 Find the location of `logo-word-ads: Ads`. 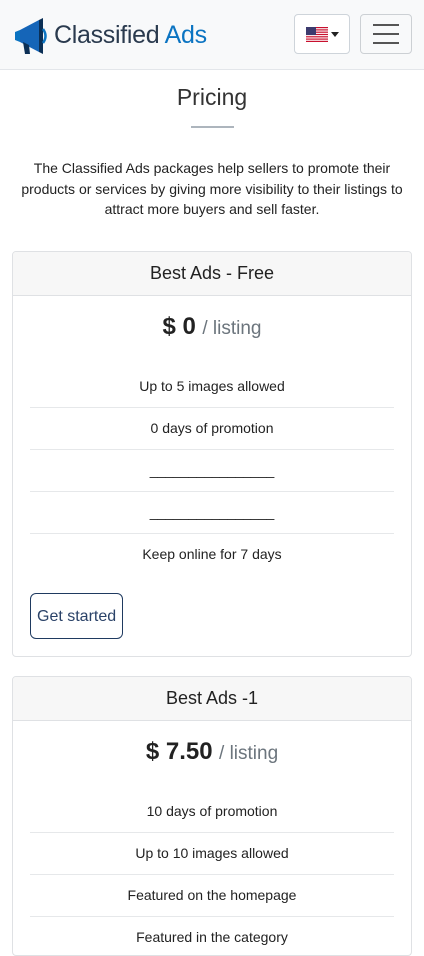

logo-word-ads: Ads is located at coordinates (185, 34).